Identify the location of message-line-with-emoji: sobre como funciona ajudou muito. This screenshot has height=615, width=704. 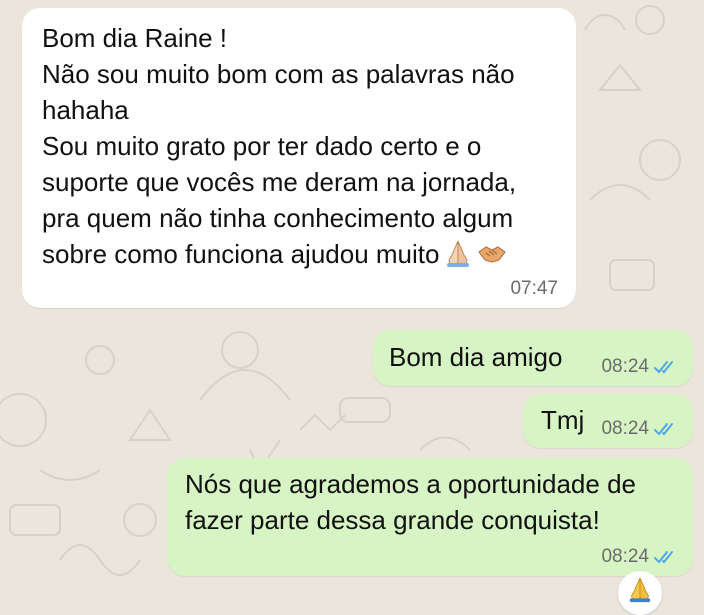
(299, 254).